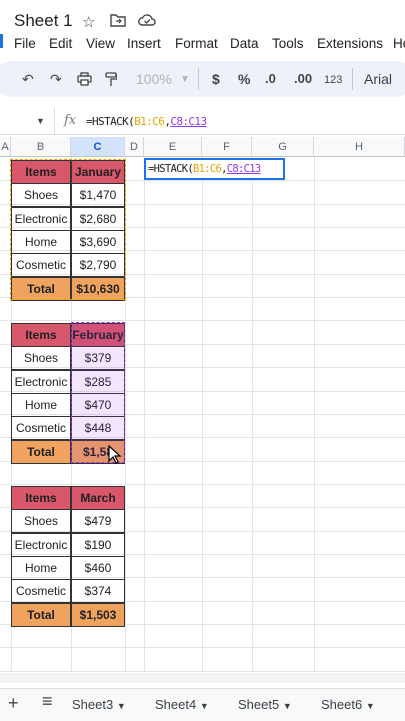 This screenshot has height=721, width=405. Describe the element at coordinates (359, 147) in the screenshot. I see `column-header-h: H` at that location.